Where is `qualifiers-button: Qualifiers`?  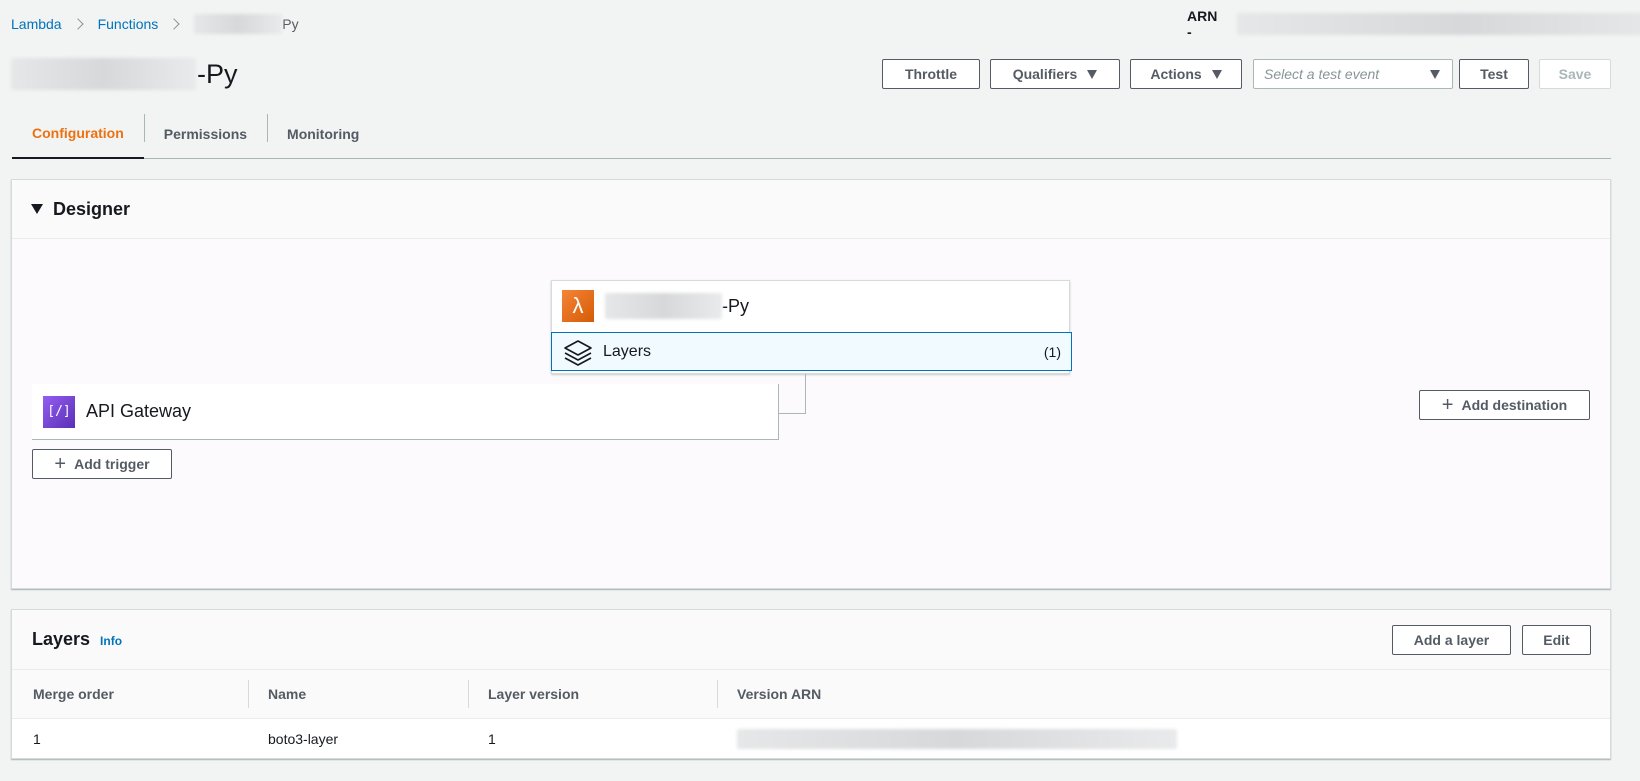
qualifiers-button: Qualifiers is located at coordinates (1055, 74).